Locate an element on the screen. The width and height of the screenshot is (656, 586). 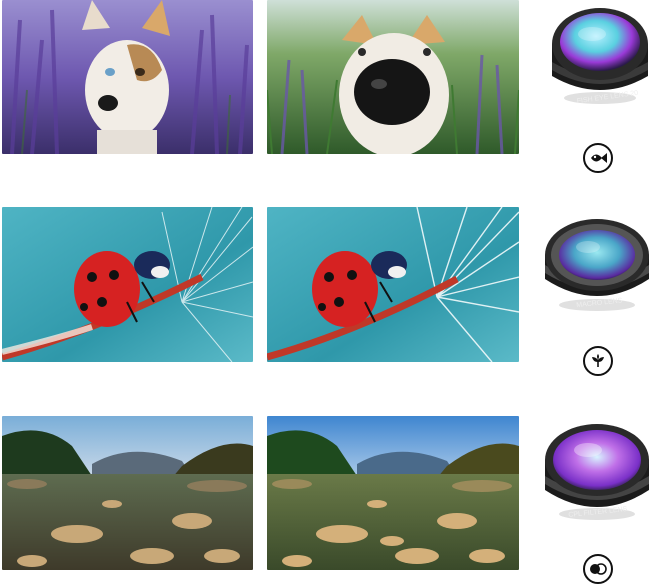
flower-icon is located at coordinates (598, 361).